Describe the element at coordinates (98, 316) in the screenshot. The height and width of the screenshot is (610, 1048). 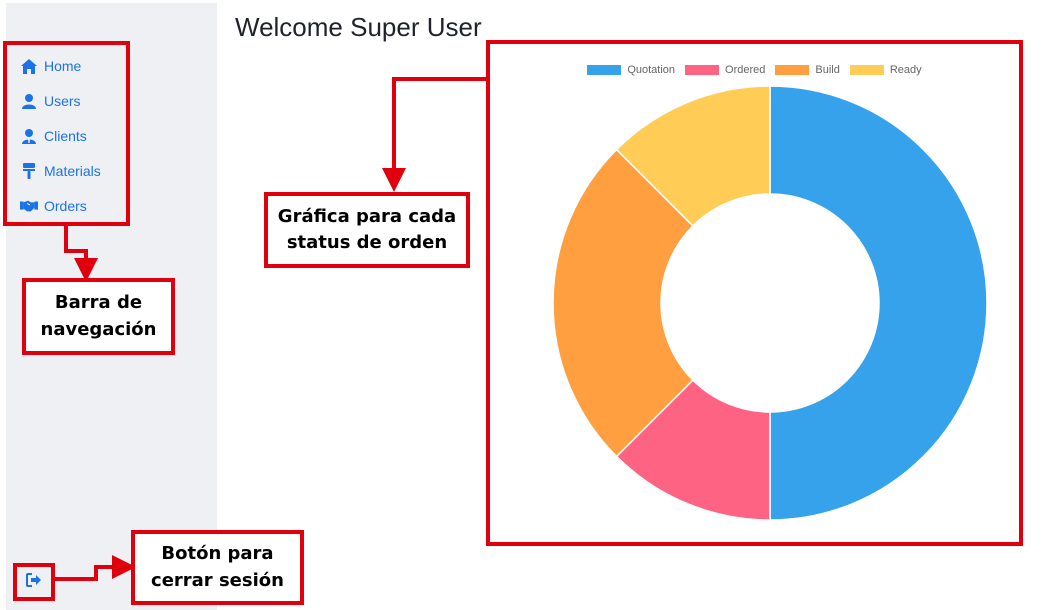
I see `nav-bar-callout: Barra de navegación` at that location.